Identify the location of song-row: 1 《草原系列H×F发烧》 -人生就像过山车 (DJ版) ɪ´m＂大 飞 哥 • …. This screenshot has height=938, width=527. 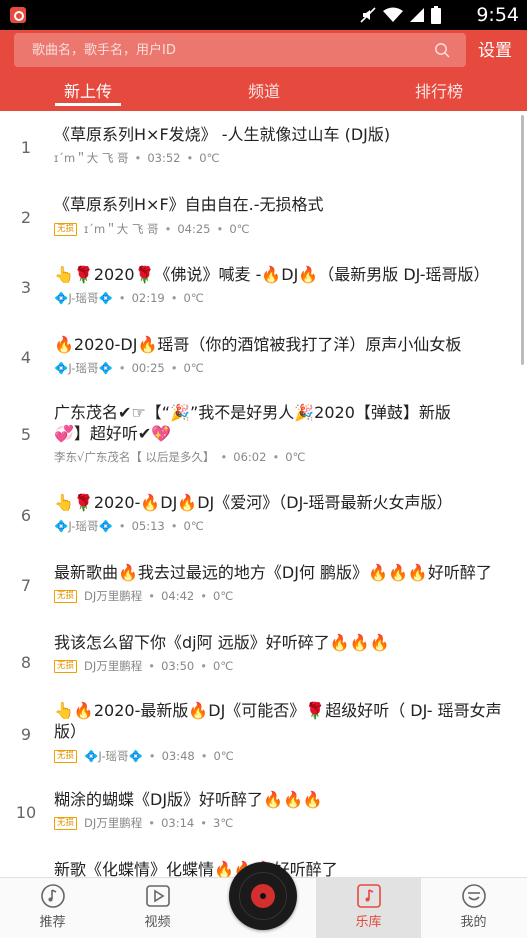
(263, 146).